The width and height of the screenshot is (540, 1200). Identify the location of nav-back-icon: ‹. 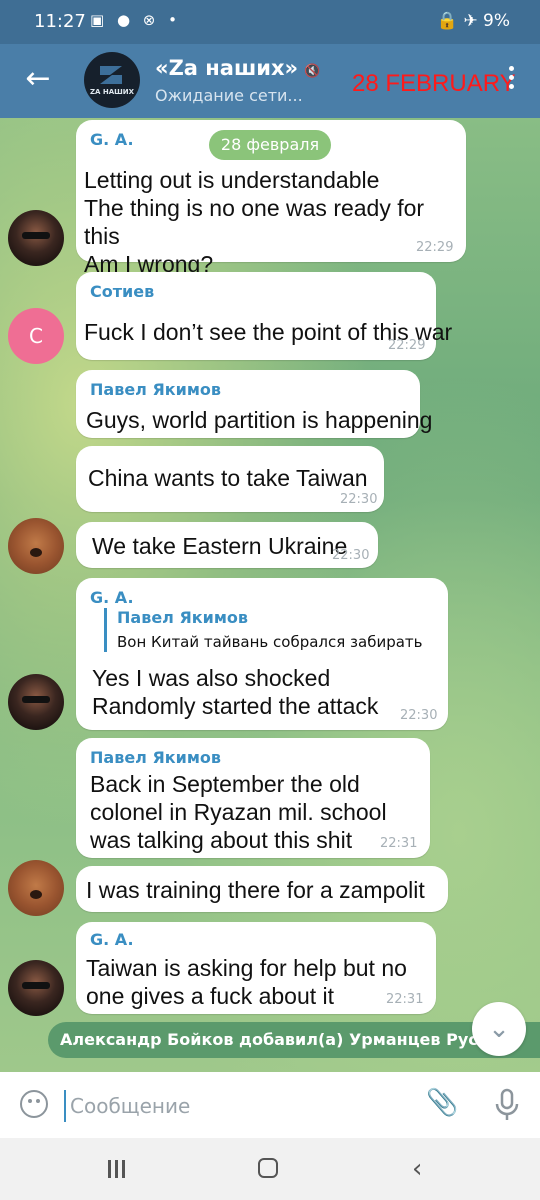
(417, 1169).